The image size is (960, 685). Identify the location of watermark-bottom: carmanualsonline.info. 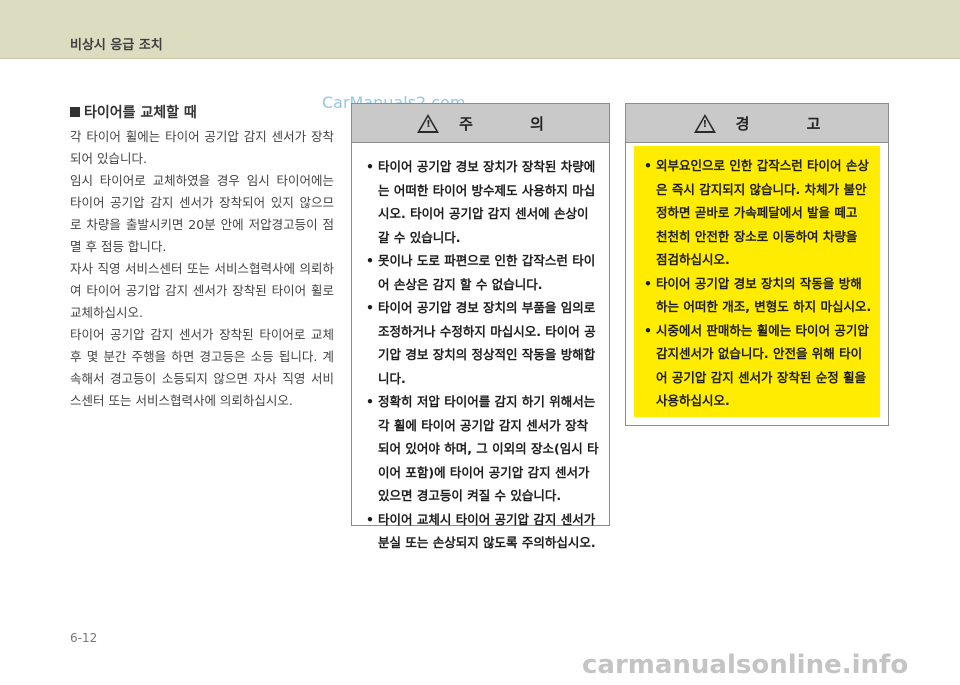
(745, 665).